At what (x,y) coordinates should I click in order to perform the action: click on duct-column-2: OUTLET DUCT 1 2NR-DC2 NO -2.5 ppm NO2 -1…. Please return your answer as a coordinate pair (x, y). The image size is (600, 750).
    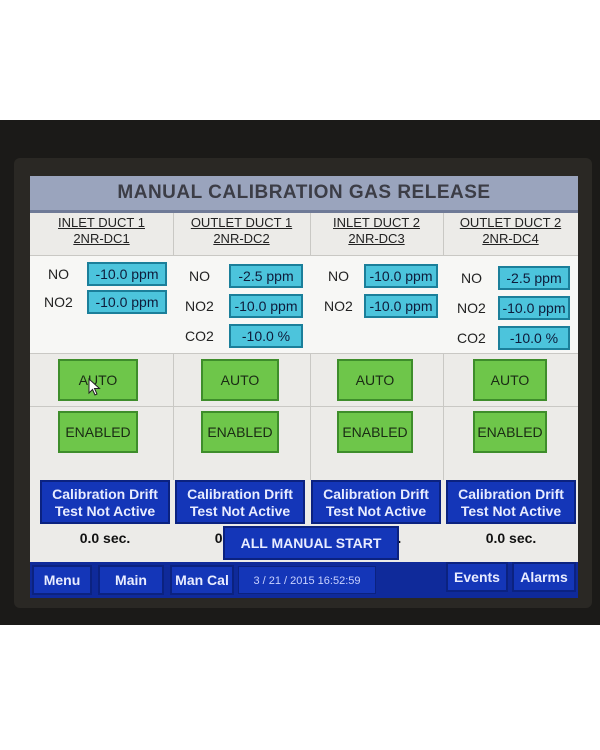
    Looking at the image, I should click on (242, 346).